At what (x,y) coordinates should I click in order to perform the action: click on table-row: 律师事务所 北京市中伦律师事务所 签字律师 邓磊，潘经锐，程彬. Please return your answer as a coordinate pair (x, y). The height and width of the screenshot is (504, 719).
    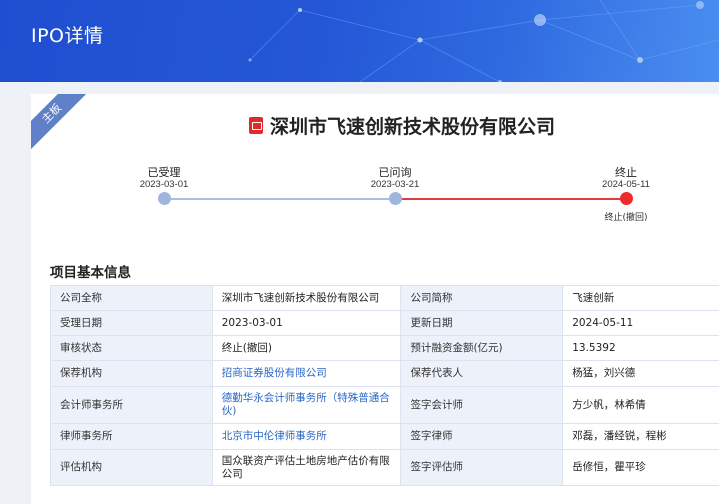
    Looking at the image, I should click on (384, 436).